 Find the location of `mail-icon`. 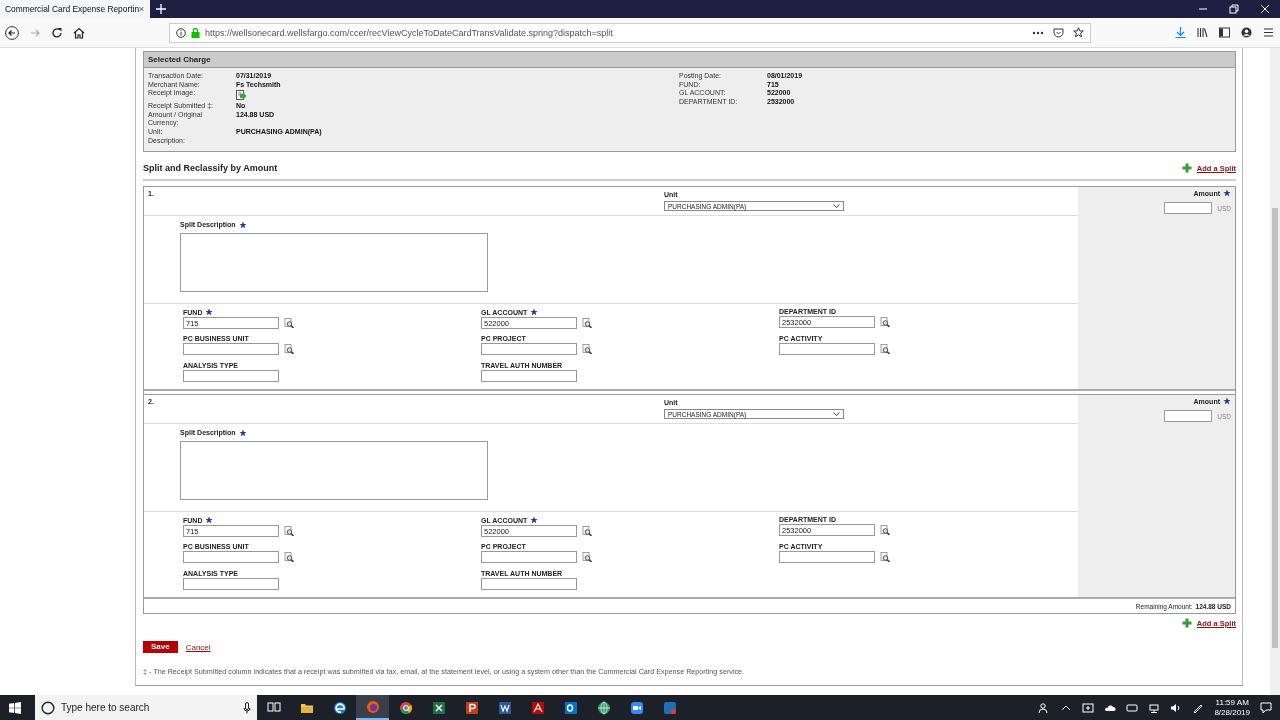

mail-icon is located at coordinates (570, 707).